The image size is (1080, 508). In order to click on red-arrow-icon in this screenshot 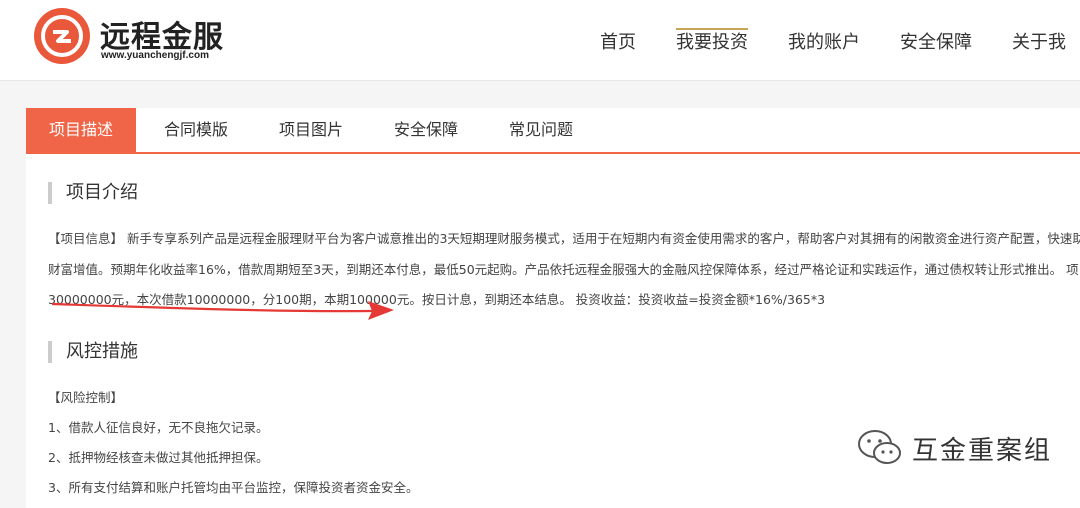, I will do `click(222, 310)`.